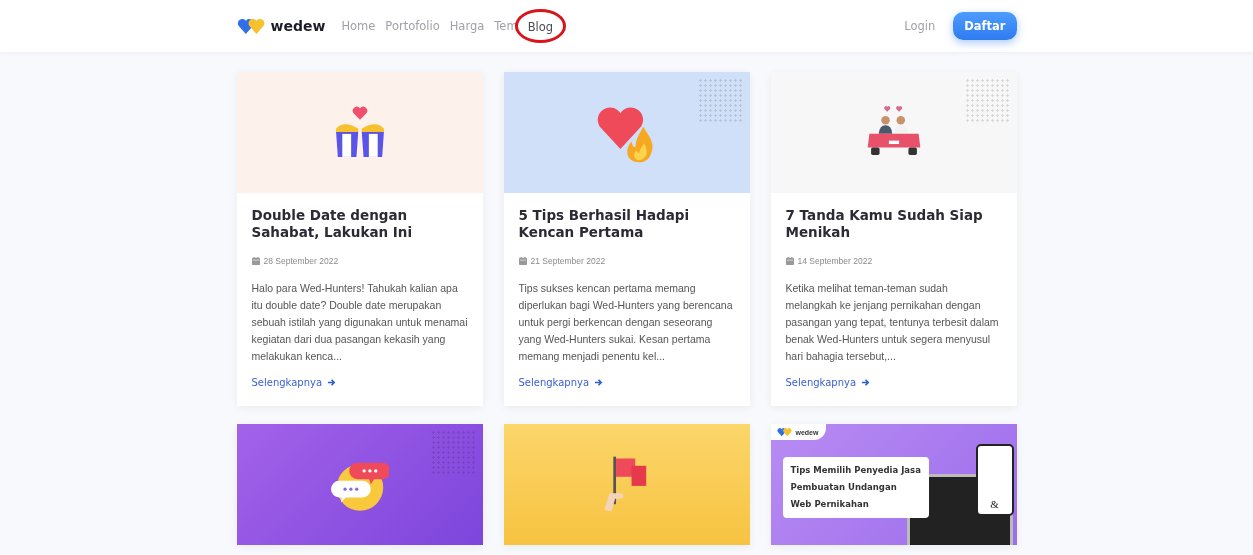 The image size is (1253, 555). I want to click on post-date: 14 September 2022, so click(835, 261).